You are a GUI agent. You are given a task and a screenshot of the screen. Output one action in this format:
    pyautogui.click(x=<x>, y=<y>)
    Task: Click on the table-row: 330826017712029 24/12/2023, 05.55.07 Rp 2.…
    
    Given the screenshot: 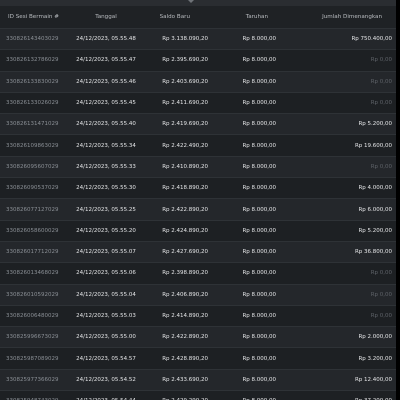 What is the action you would take?
    pyautogui.click(x=198, y=251)
    